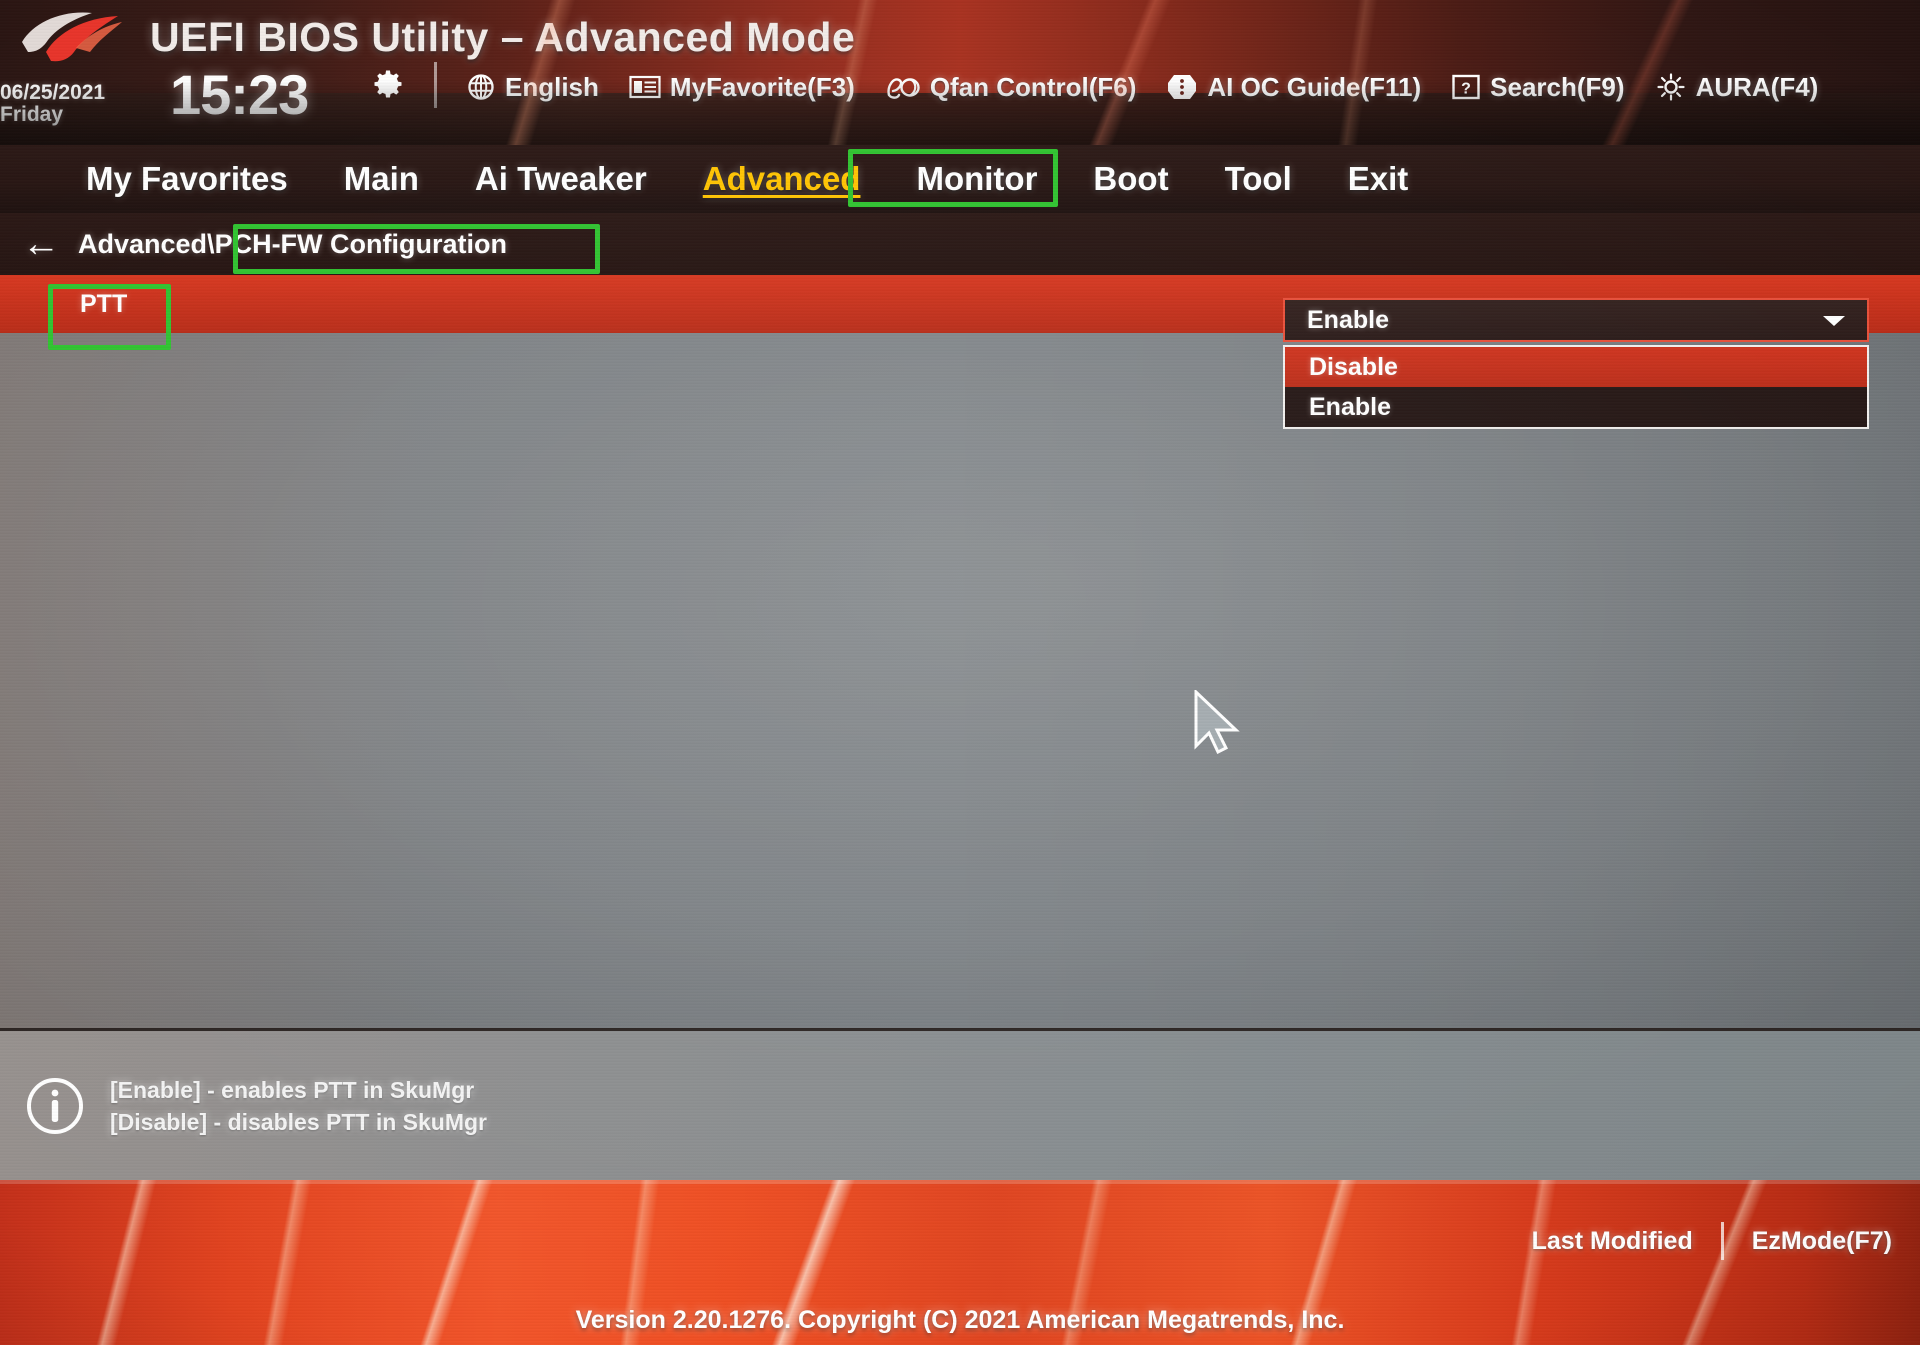 This screenshot has height=1345, width=1920. Describe the element at coordinates (481, 87) in the screenshot. I see `globe-icon` at that location.